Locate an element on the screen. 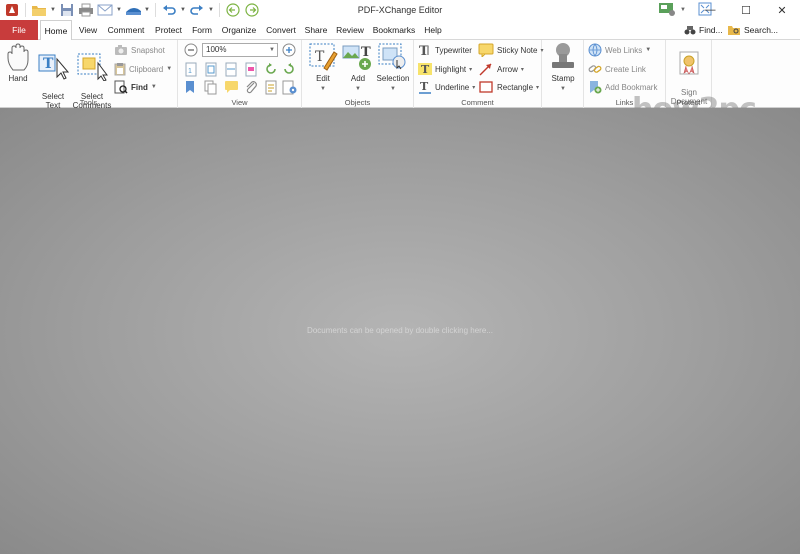 This screenshot has height=554, width=800. actual-size-icon: 1 is located at coordinates (191, 70).